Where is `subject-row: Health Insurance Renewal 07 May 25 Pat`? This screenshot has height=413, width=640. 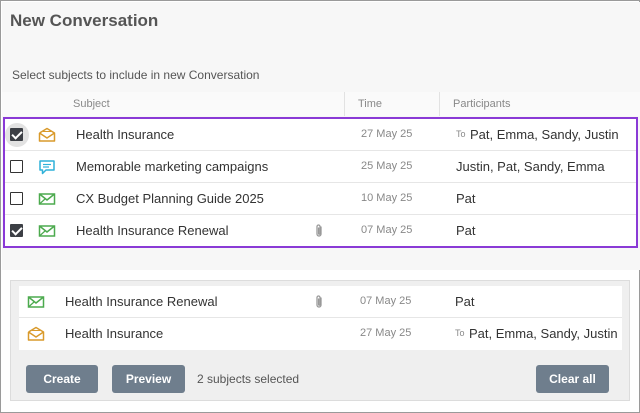
subject-row: Health Insurance Renewal 07 May 25 Pat is located at coordinates (320, 231).